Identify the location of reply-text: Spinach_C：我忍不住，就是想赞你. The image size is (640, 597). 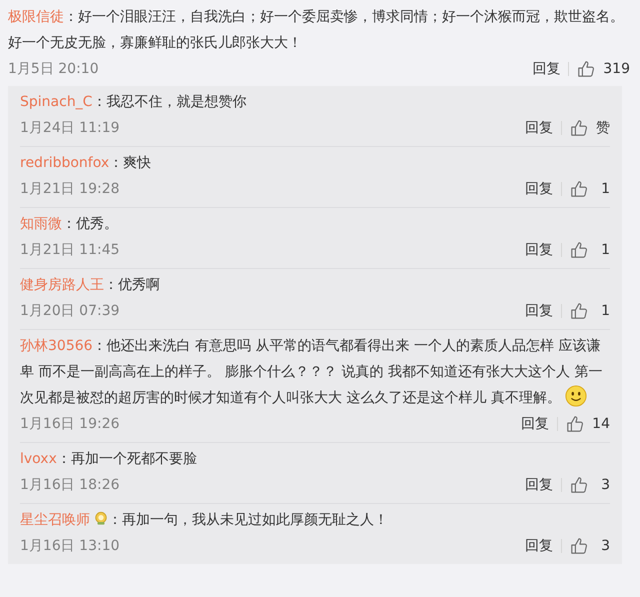
(134, 102).